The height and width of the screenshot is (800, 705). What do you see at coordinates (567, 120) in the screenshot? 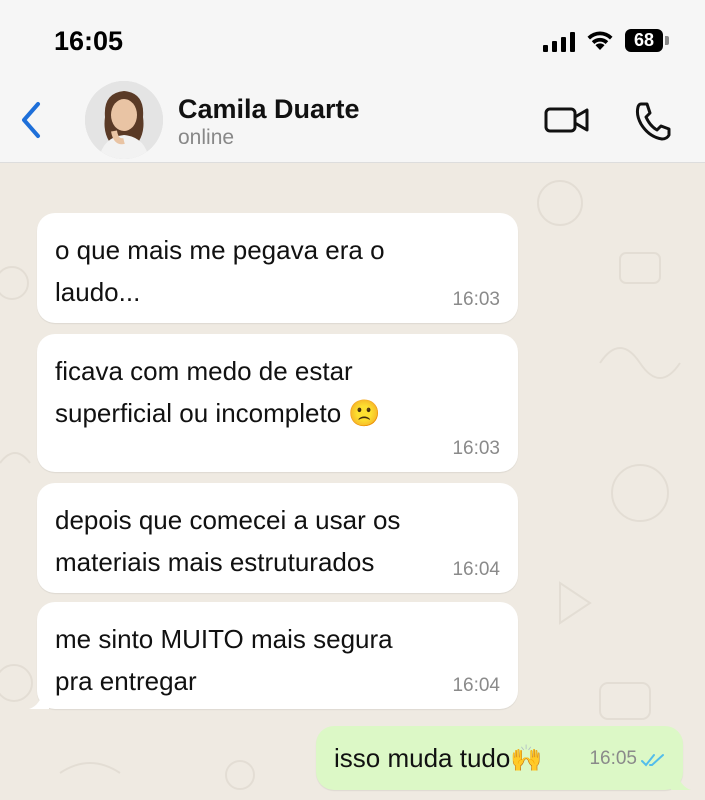
I see `video-call-icon` at bounding box center [567, 120].